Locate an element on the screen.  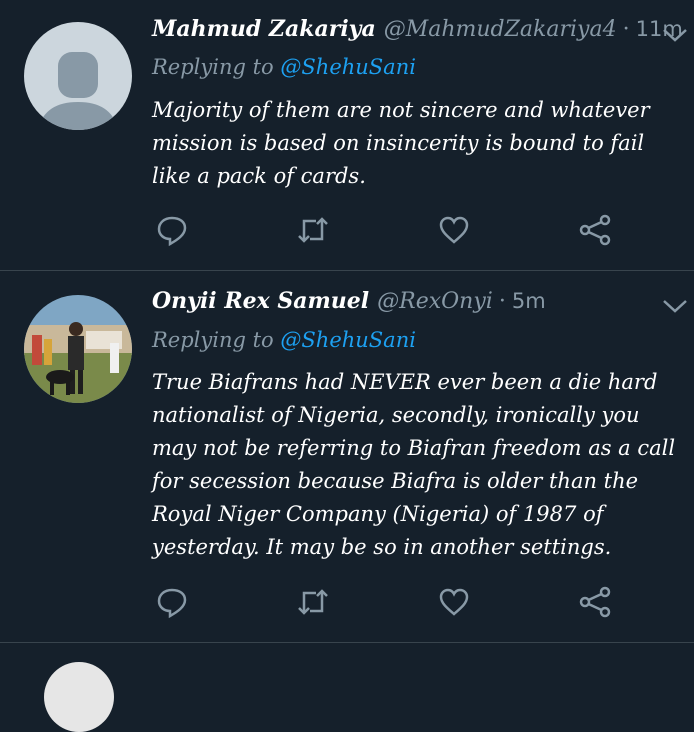
timestamp: 5m is located at coordinates (529, 301).